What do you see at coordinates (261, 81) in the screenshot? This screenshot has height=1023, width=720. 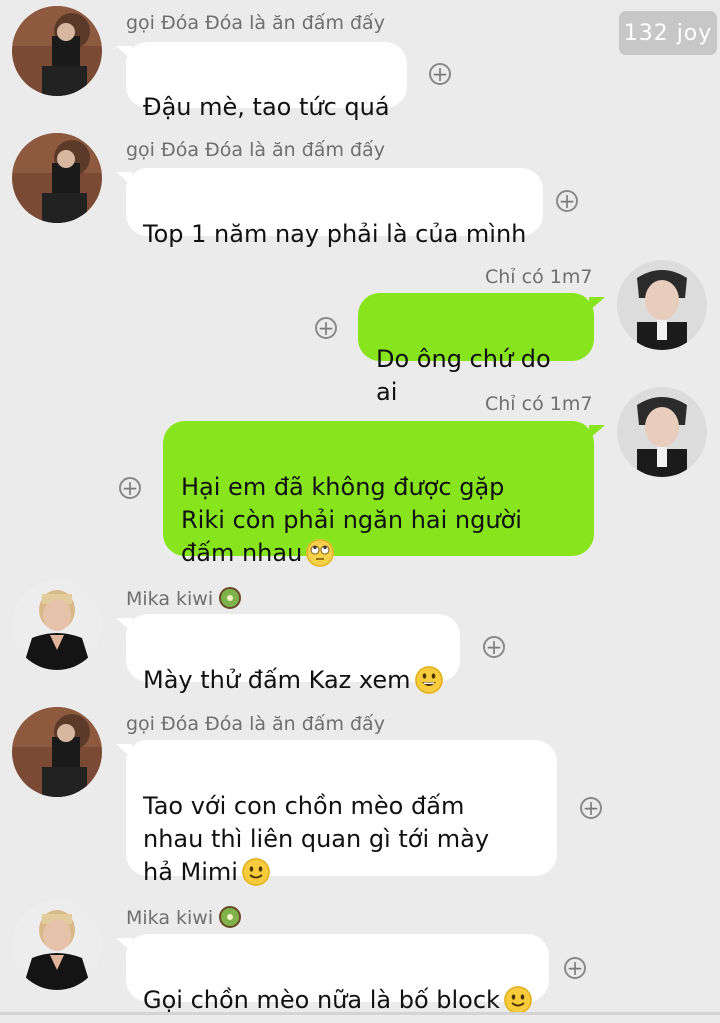 I see `message-bubble: Đậu mè, tao tức quá` at bounding box center [261, 81].